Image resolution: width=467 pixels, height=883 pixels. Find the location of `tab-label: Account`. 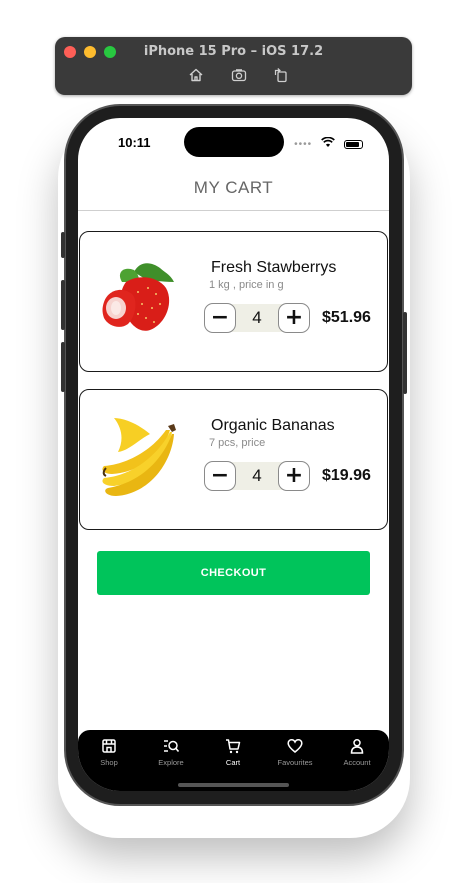

tab-label: Account is located at coordinates (357, 762).